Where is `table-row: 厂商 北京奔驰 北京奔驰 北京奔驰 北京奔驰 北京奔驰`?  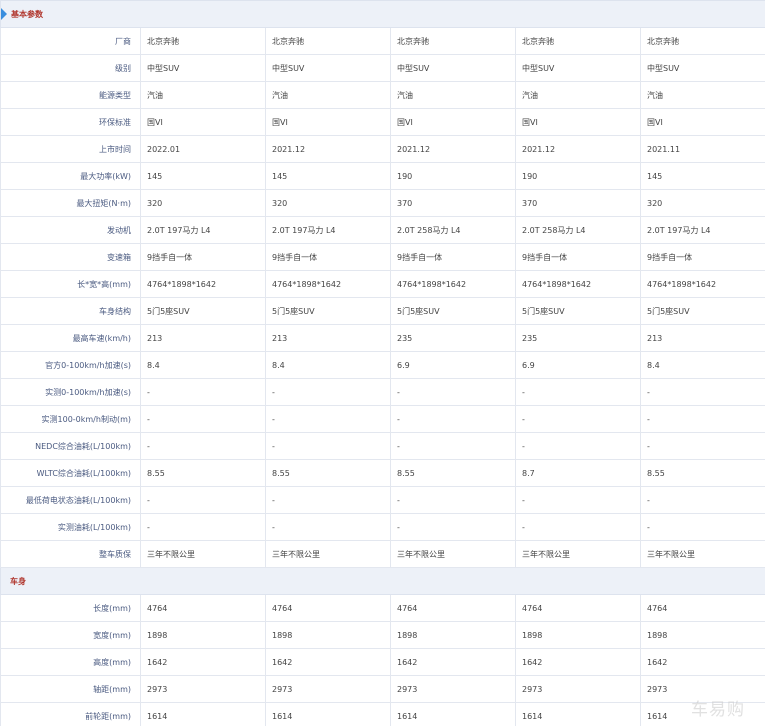
table-row: 厂商 北京奔驰 北京奔驰 北京奔驰 北京奔驰 北京奔驰 is located at coordinates (382, 41).